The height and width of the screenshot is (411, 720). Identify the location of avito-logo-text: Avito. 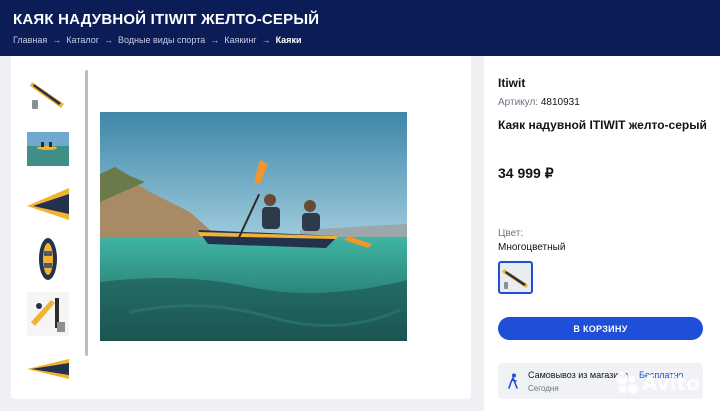
(671, 383).